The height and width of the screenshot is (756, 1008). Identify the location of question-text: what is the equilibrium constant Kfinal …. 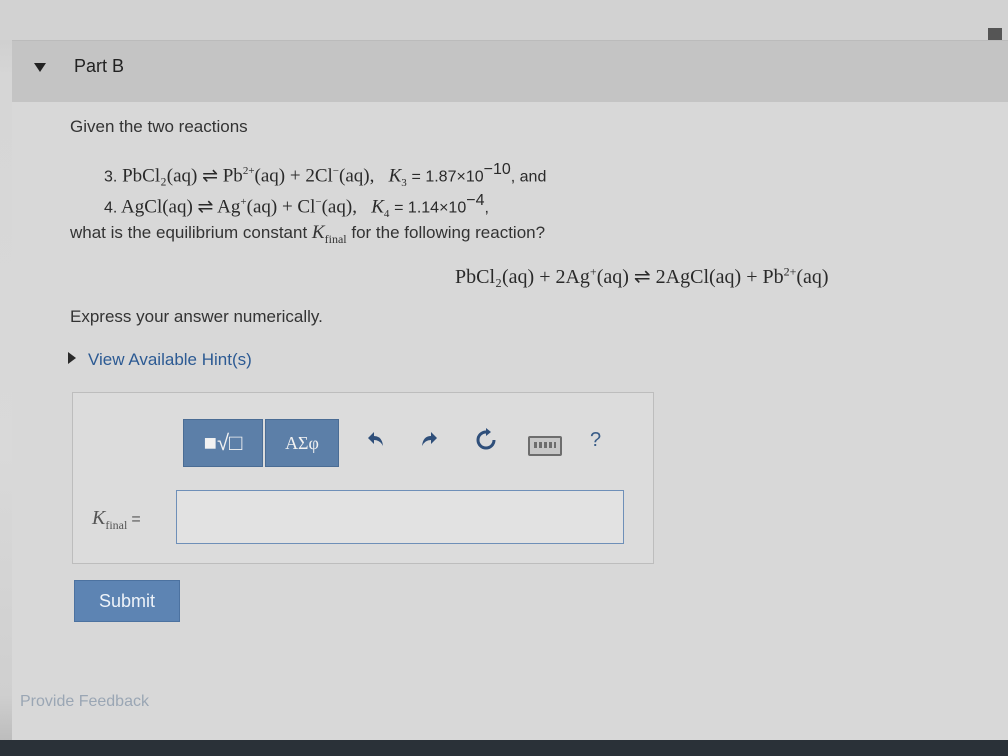
(307, 234).